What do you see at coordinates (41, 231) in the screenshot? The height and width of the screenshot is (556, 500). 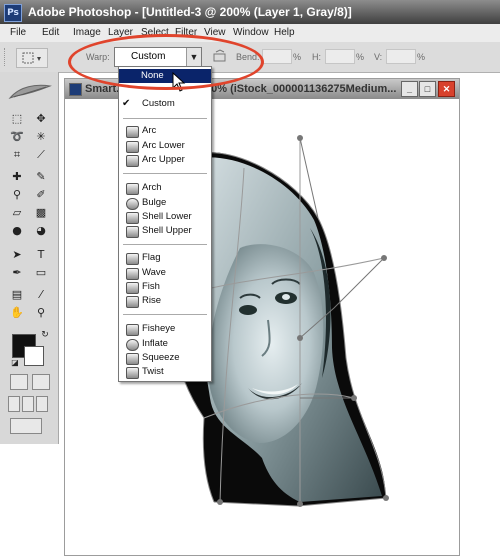 I see `dodge-tool-icon: ◕` at bounding box center [41, 231].